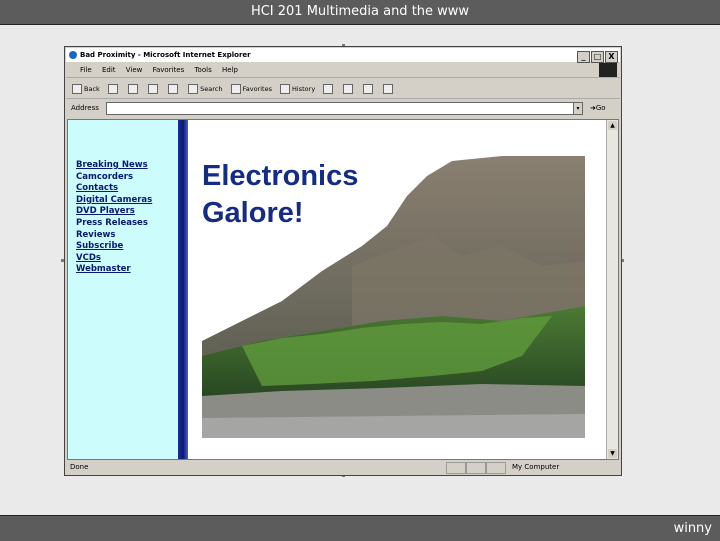 Image resolution: width=720 pixels, height=541 pixels. I want to click on history-icon, so click(285, 89).